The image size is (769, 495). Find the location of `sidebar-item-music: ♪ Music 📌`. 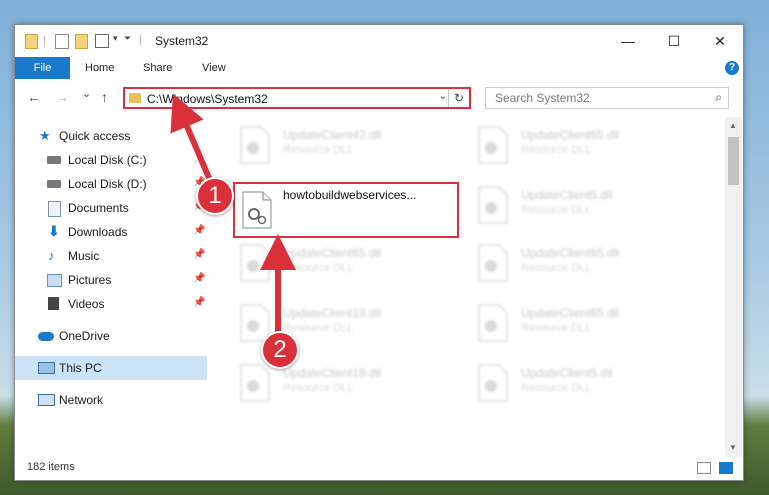

sidebar-item-music: ♪ Music 📌 is located at coordinates (111, 256).